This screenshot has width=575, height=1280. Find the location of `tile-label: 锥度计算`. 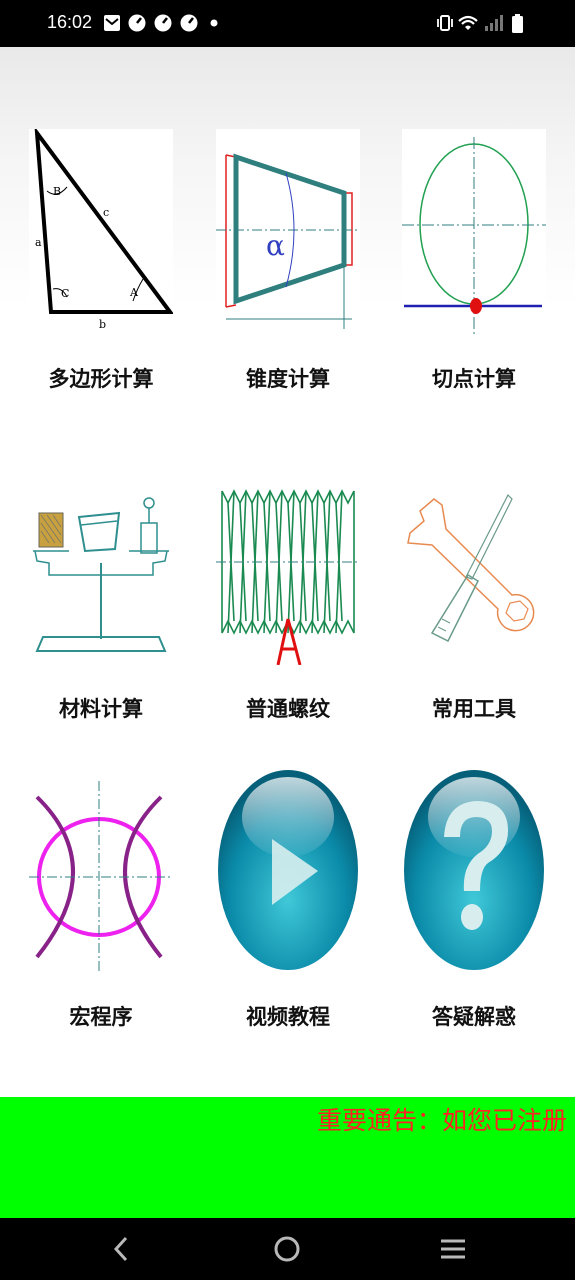

tile-label: 锥度计算 is located at coordinates (288, 379).